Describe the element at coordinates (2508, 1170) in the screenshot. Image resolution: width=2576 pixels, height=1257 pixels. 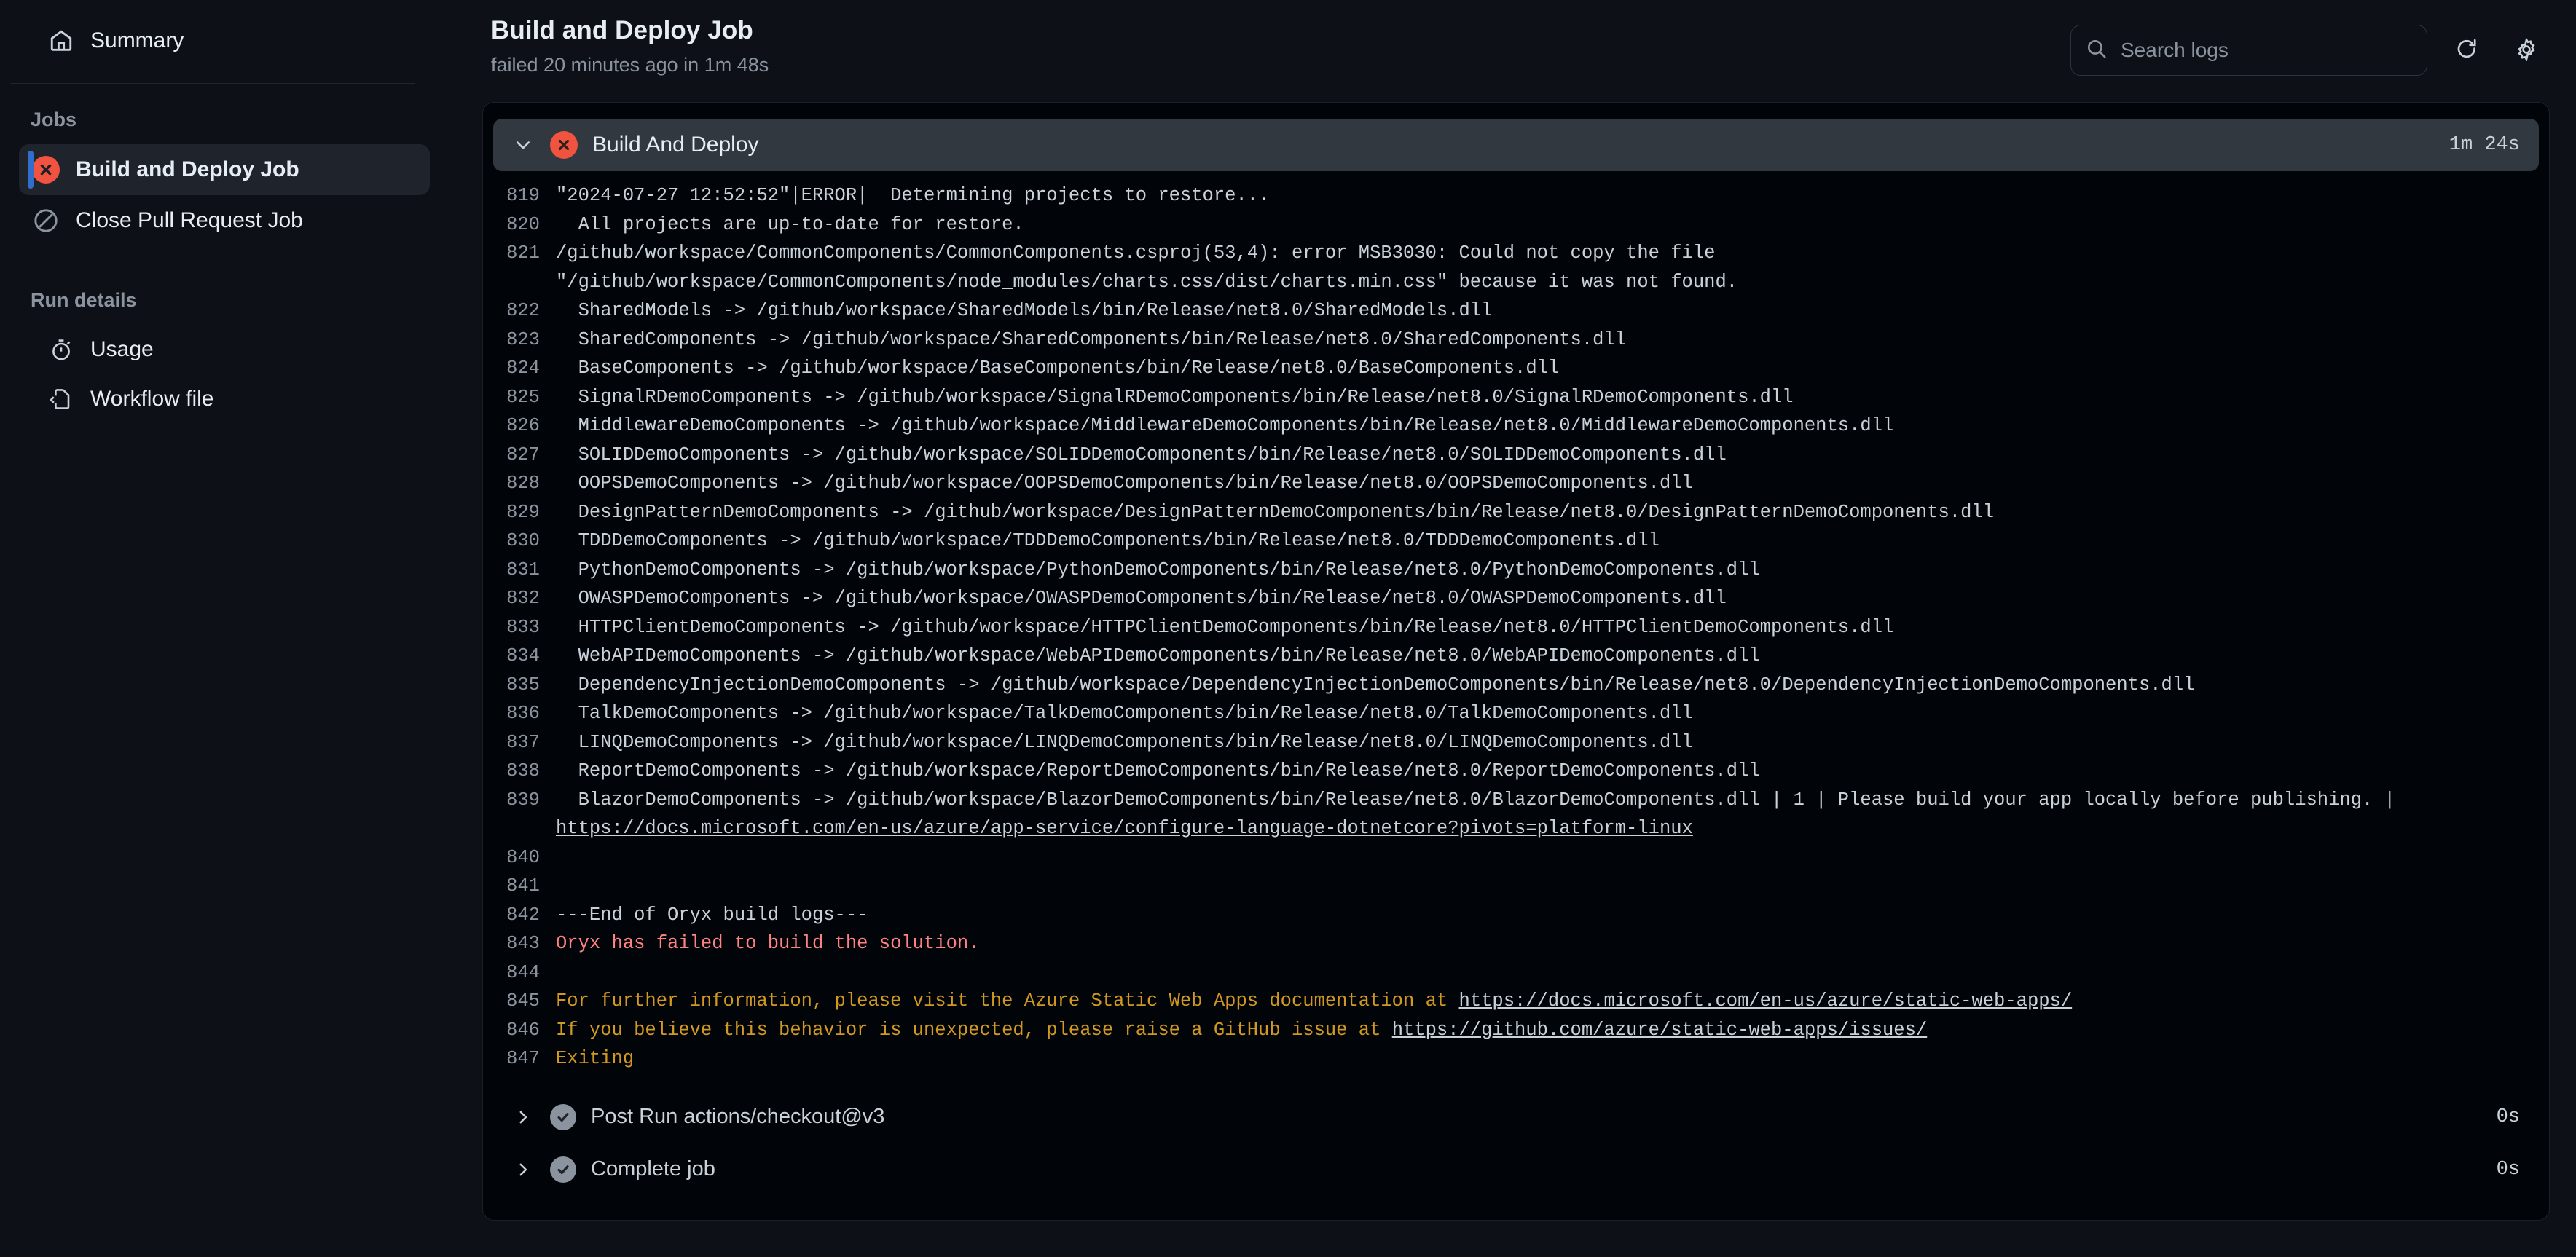
I see `collapsed-step-duration: 0s` at that location.